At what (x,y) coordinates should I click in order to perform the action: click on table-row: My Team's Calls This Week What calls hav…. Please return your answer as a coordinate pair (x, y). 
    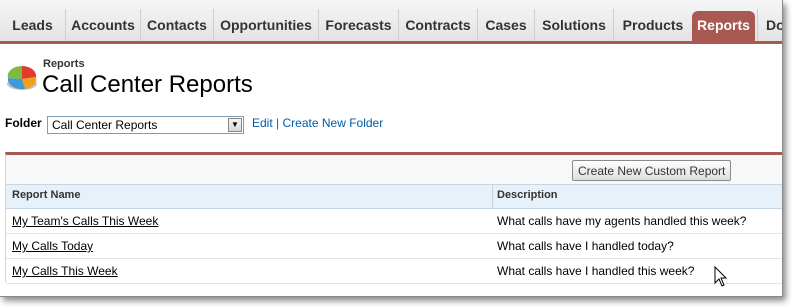
    Looking at the image, I should click on (394, 221).